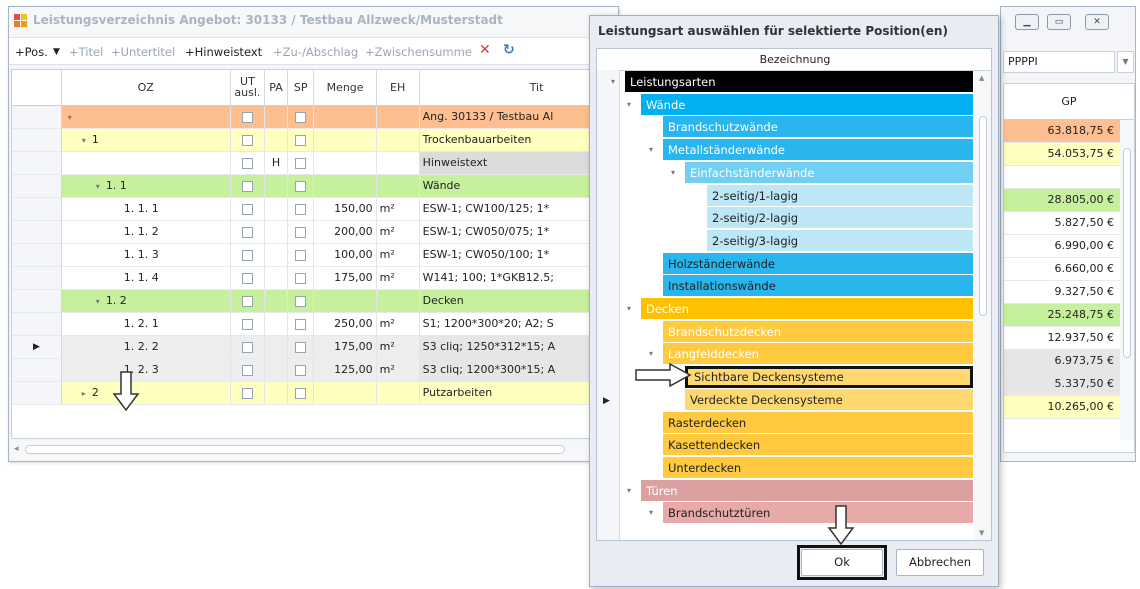 The image size is (1140, 589). What do you see at coordinates (418, 52) in the screenshot?
I see `add-subtotal-button: +Zwischensumme` at bounding box center [418, 52].